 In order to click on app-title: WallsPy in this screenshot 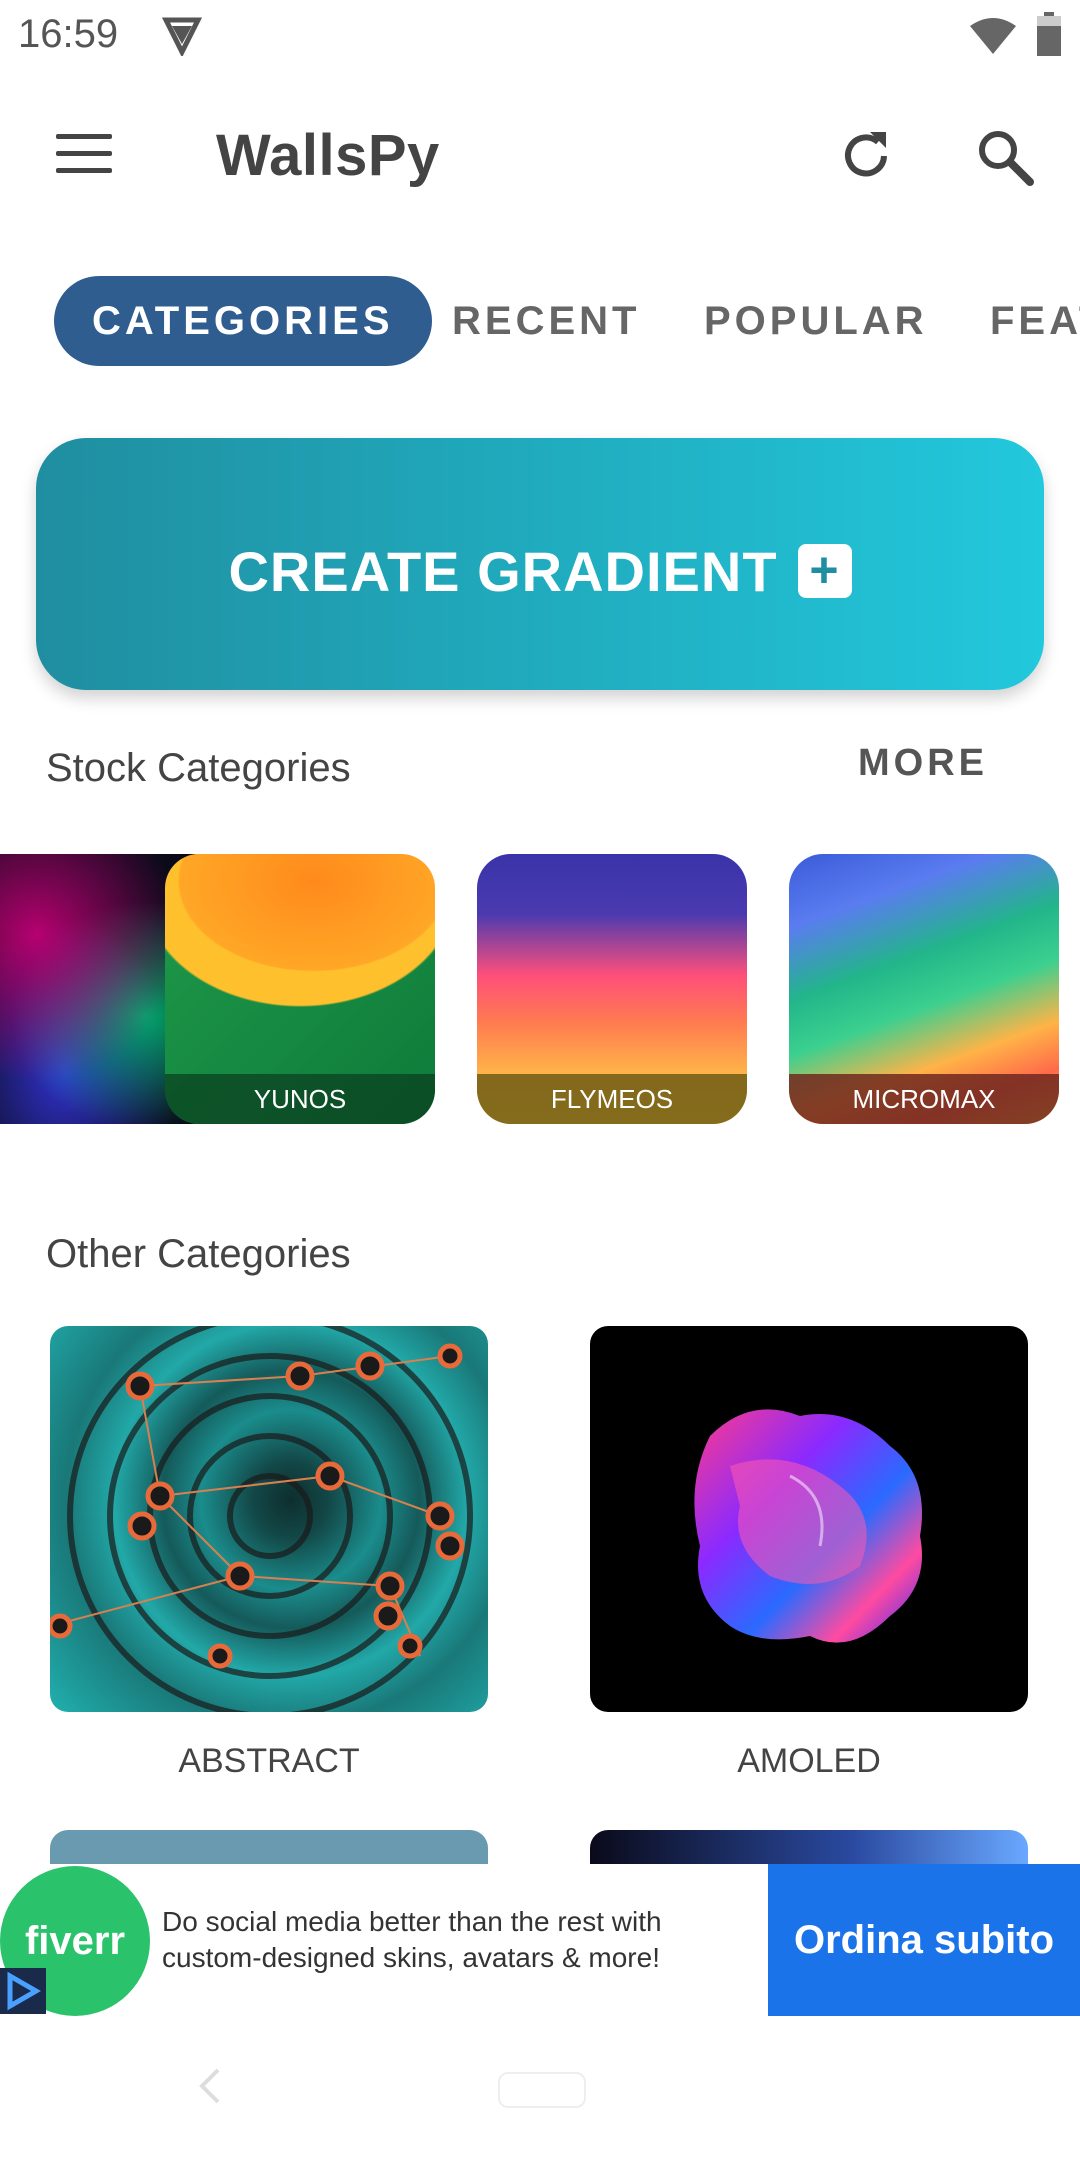, I will do `click(328, 155)`.